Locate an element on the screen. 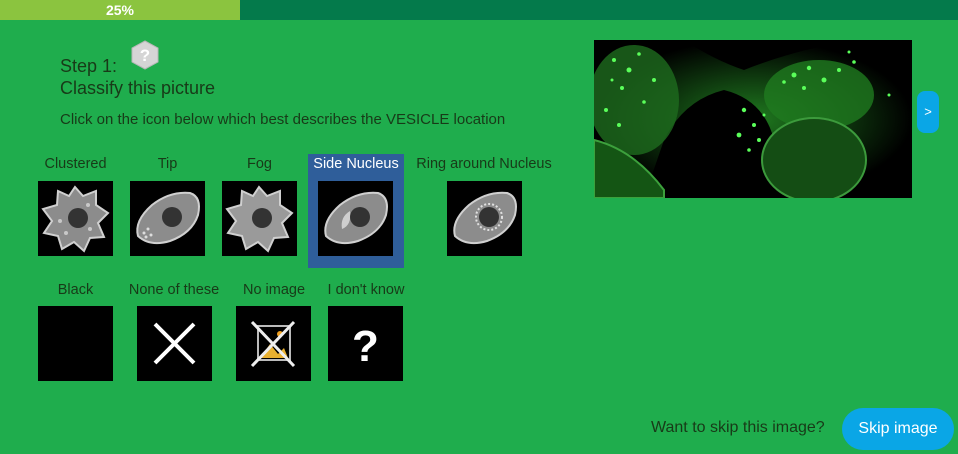 This screenshot has width=958, height=454. option-i-dont-know: I don't know ? is located at coordinates (366, 331).